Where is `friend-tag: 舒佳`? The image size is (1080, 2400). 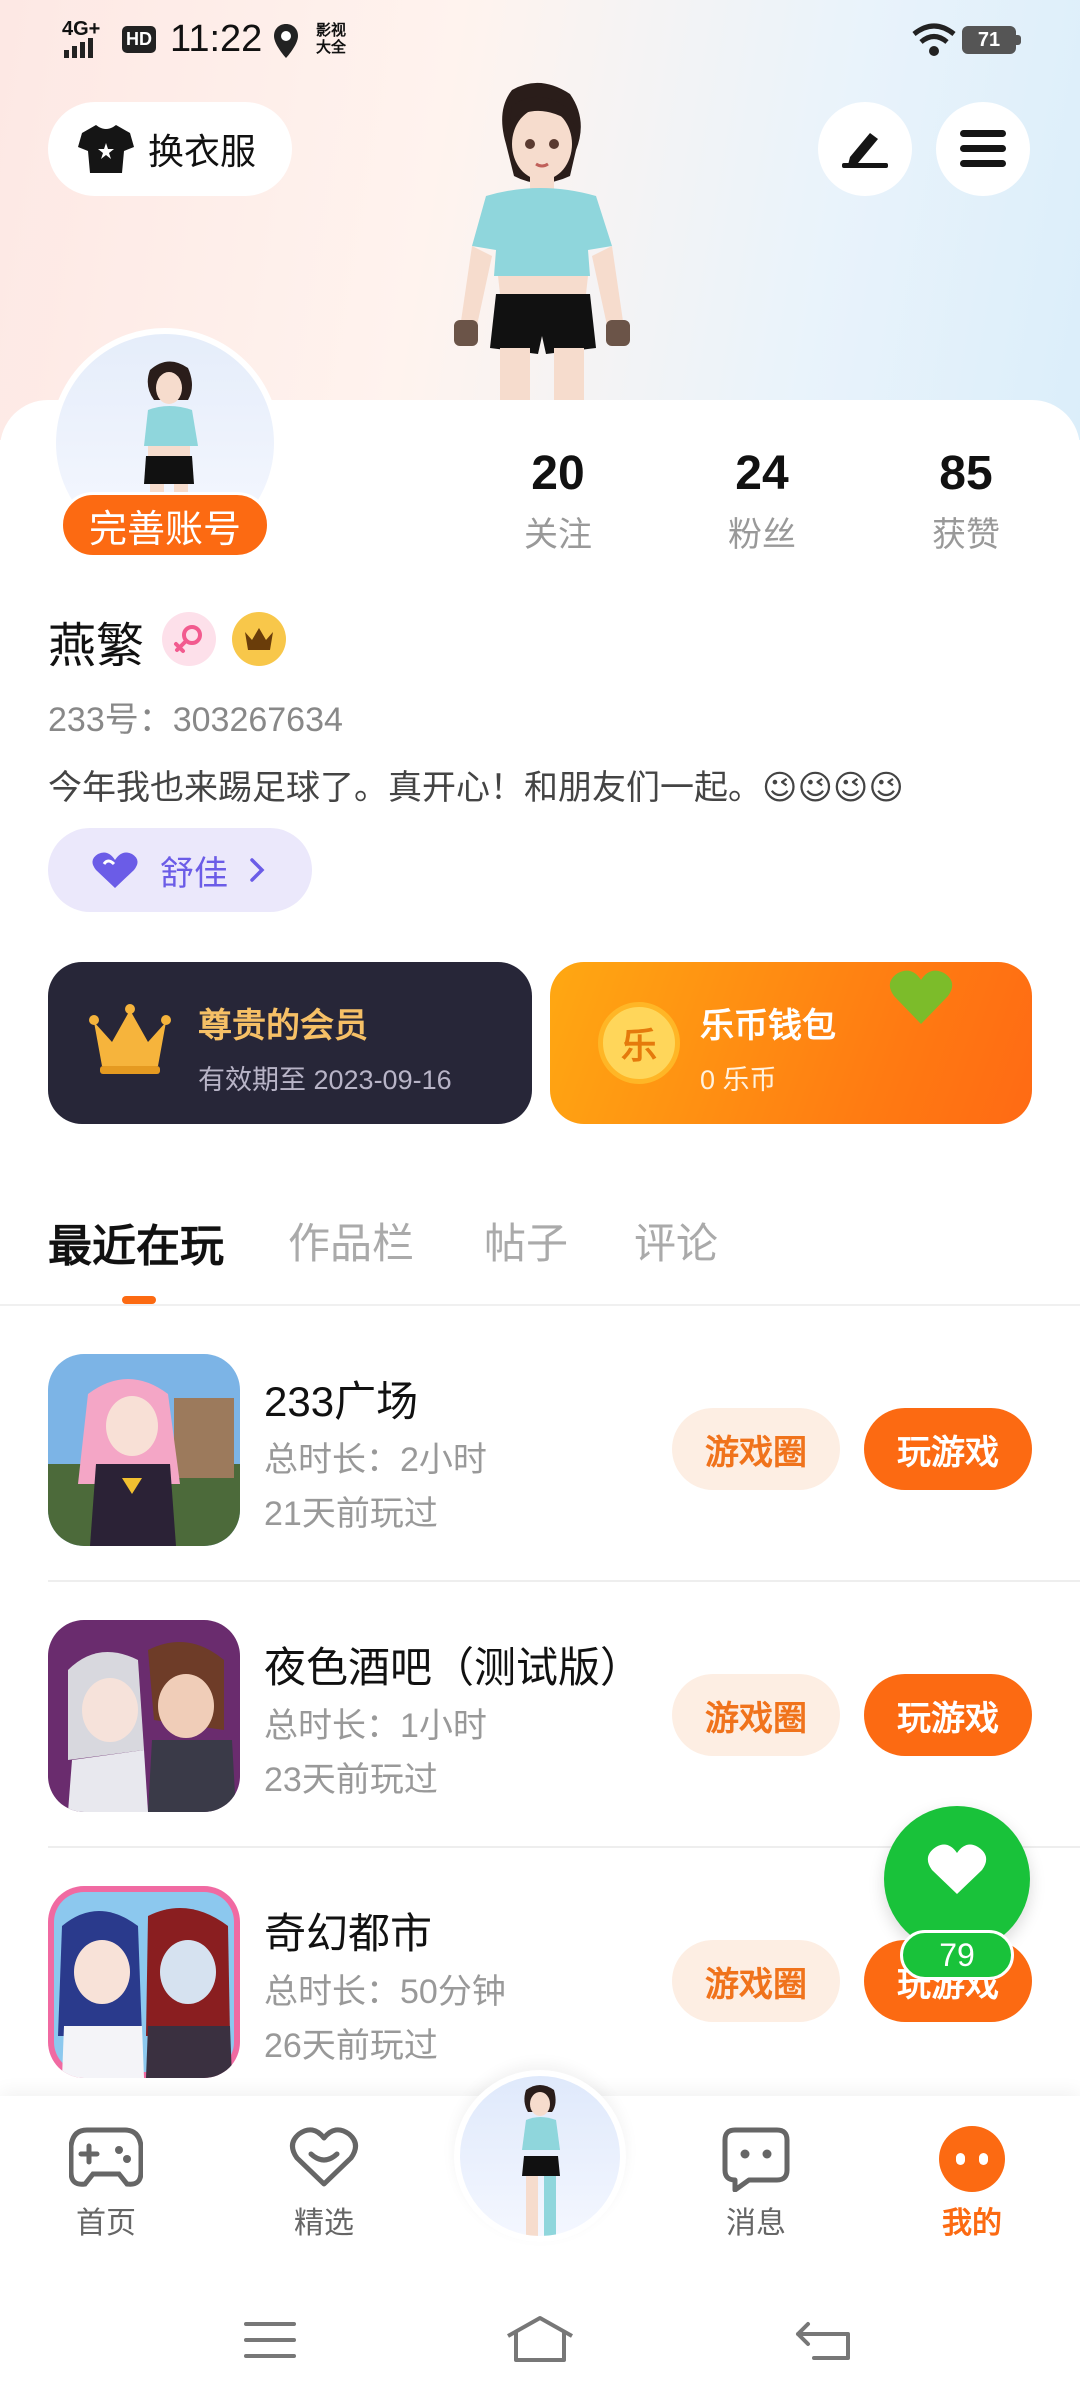
friend-tag: 舒佳 is located at coordinates (180, 870).